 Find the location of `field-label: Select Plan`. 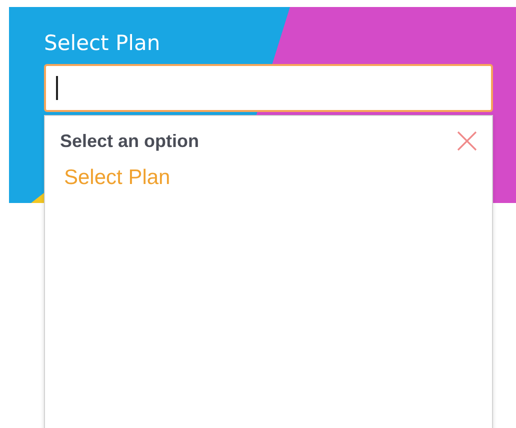

field-label: Select Plan is located at coordinates (103, 43).